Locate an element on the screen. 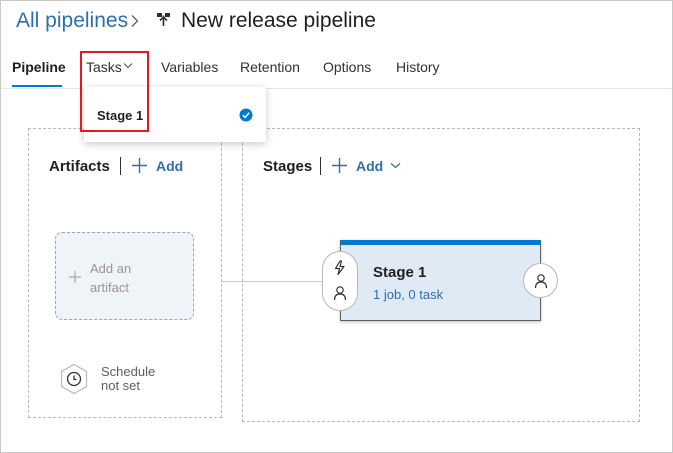 This screenshot has height=453, width=673. add-artifact-card: Add an artifact is located at coordinates (124, 276).